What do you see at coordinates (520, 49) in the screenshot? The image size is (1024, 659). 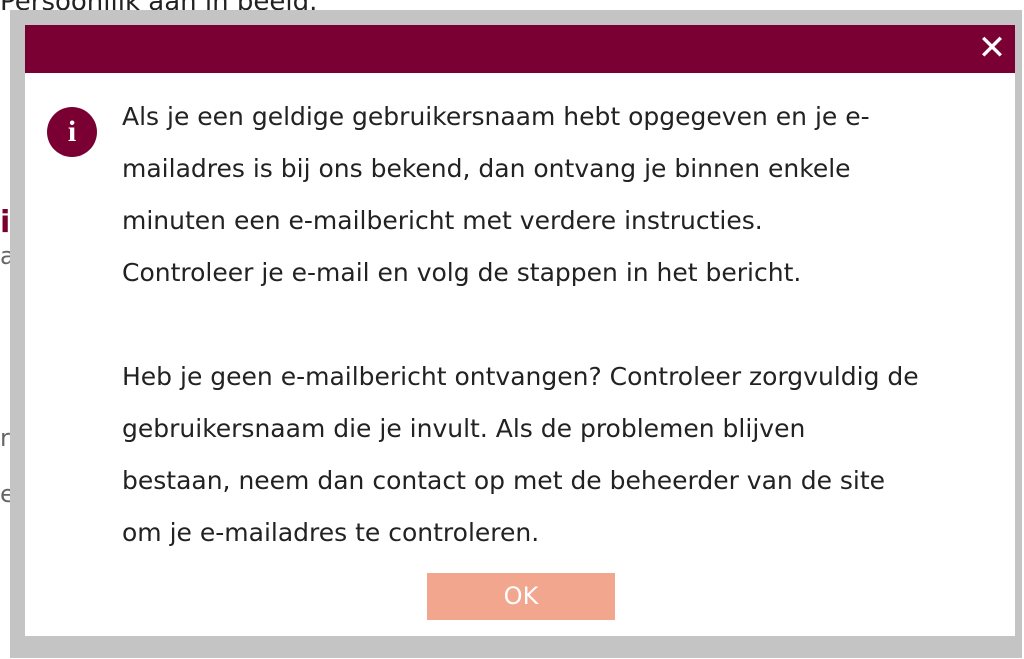 I see `dialog-header: ✕` at bounding box center [520, 49].